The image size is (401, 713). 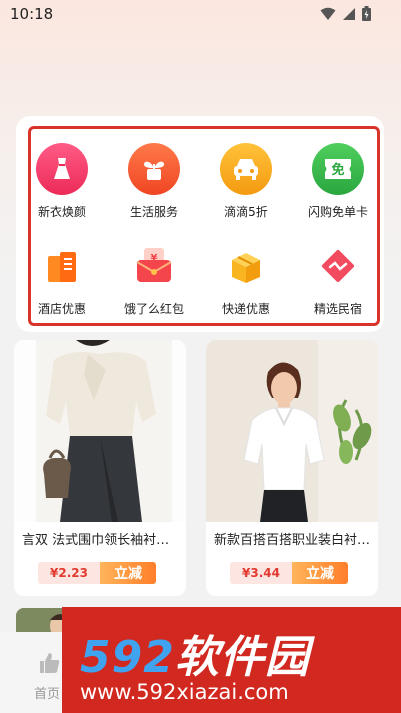 I want to click on category-free-card: 免 闪购免单卡, so click(x=338, y=181).